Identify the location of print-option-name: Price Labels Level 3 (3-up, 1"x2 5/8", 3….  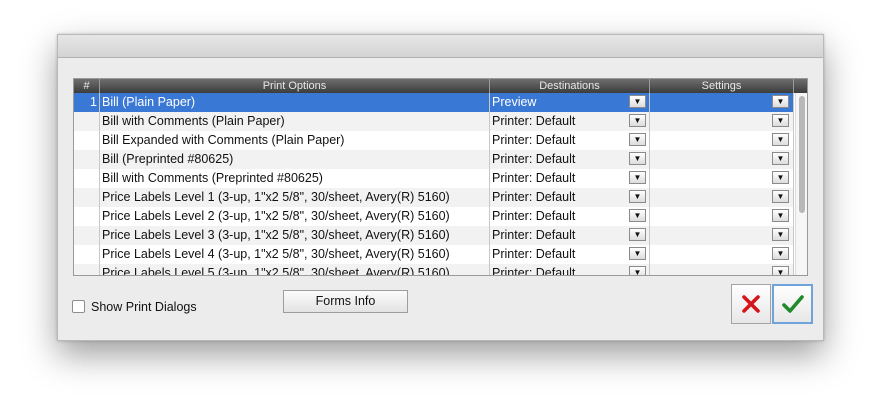
(295, 235).